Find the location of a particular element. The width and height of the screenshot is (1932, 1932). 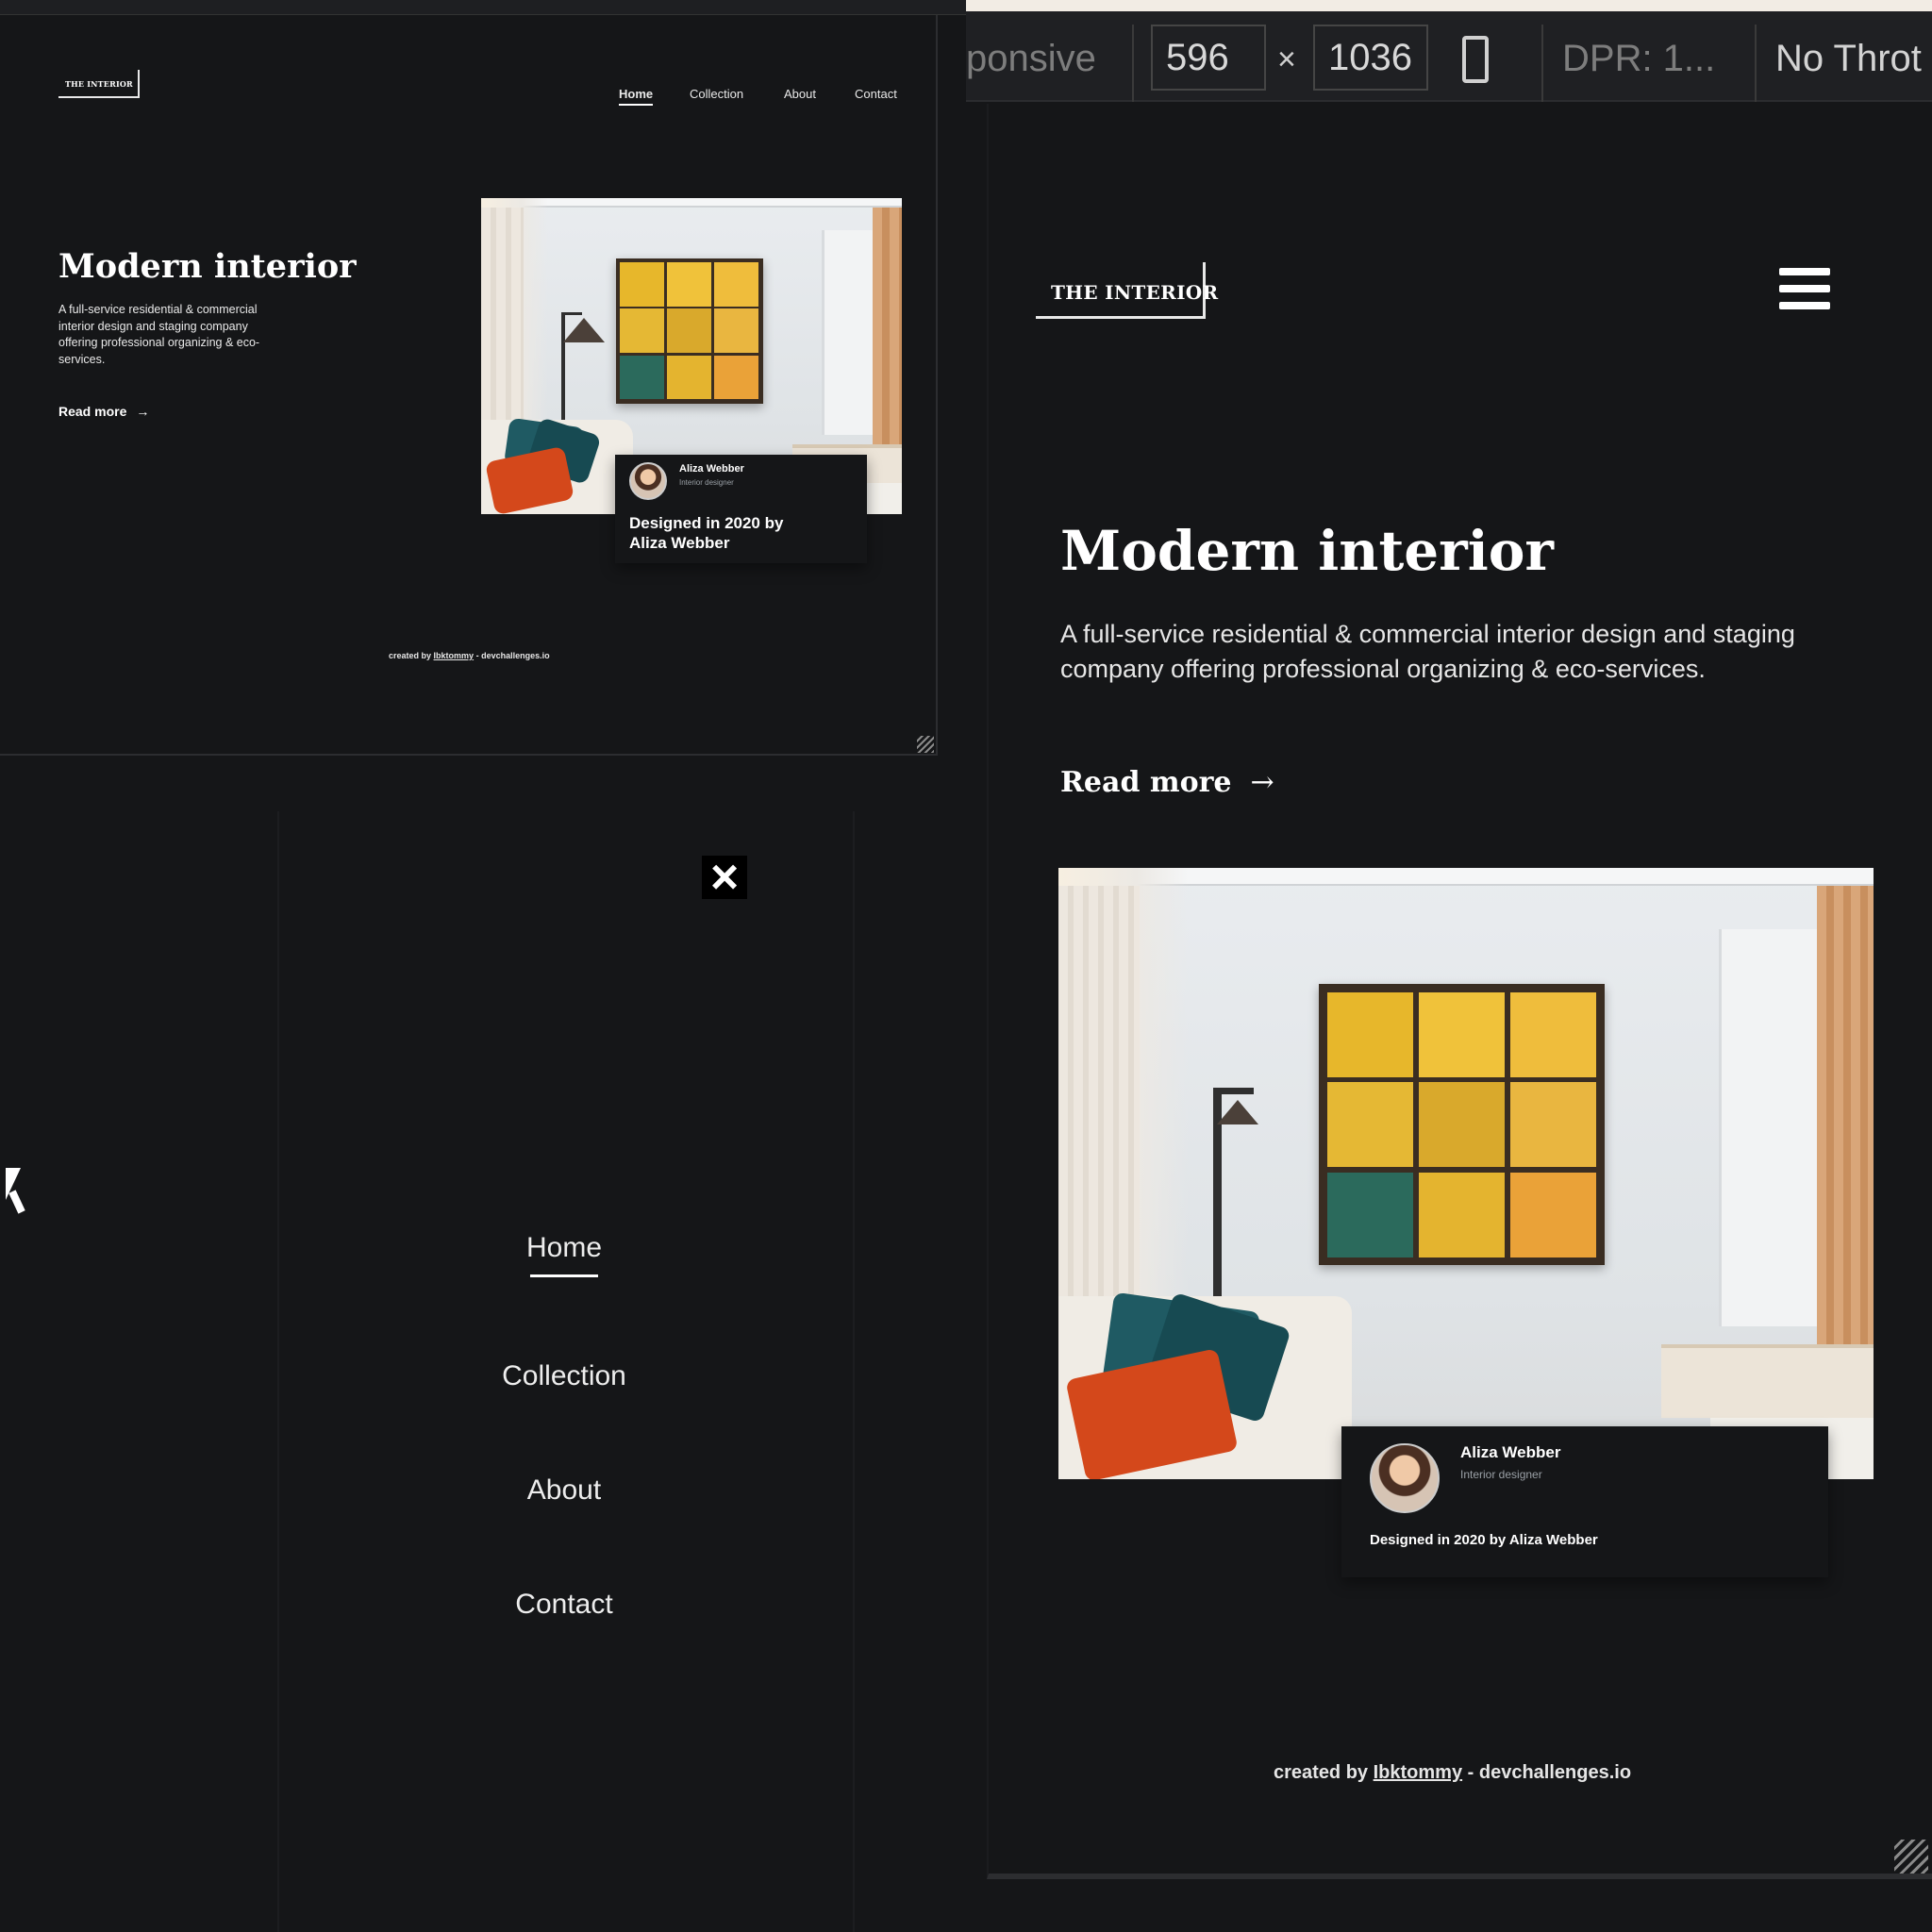

menu-item-contact: Contact is located at coordinates (563, 1605).